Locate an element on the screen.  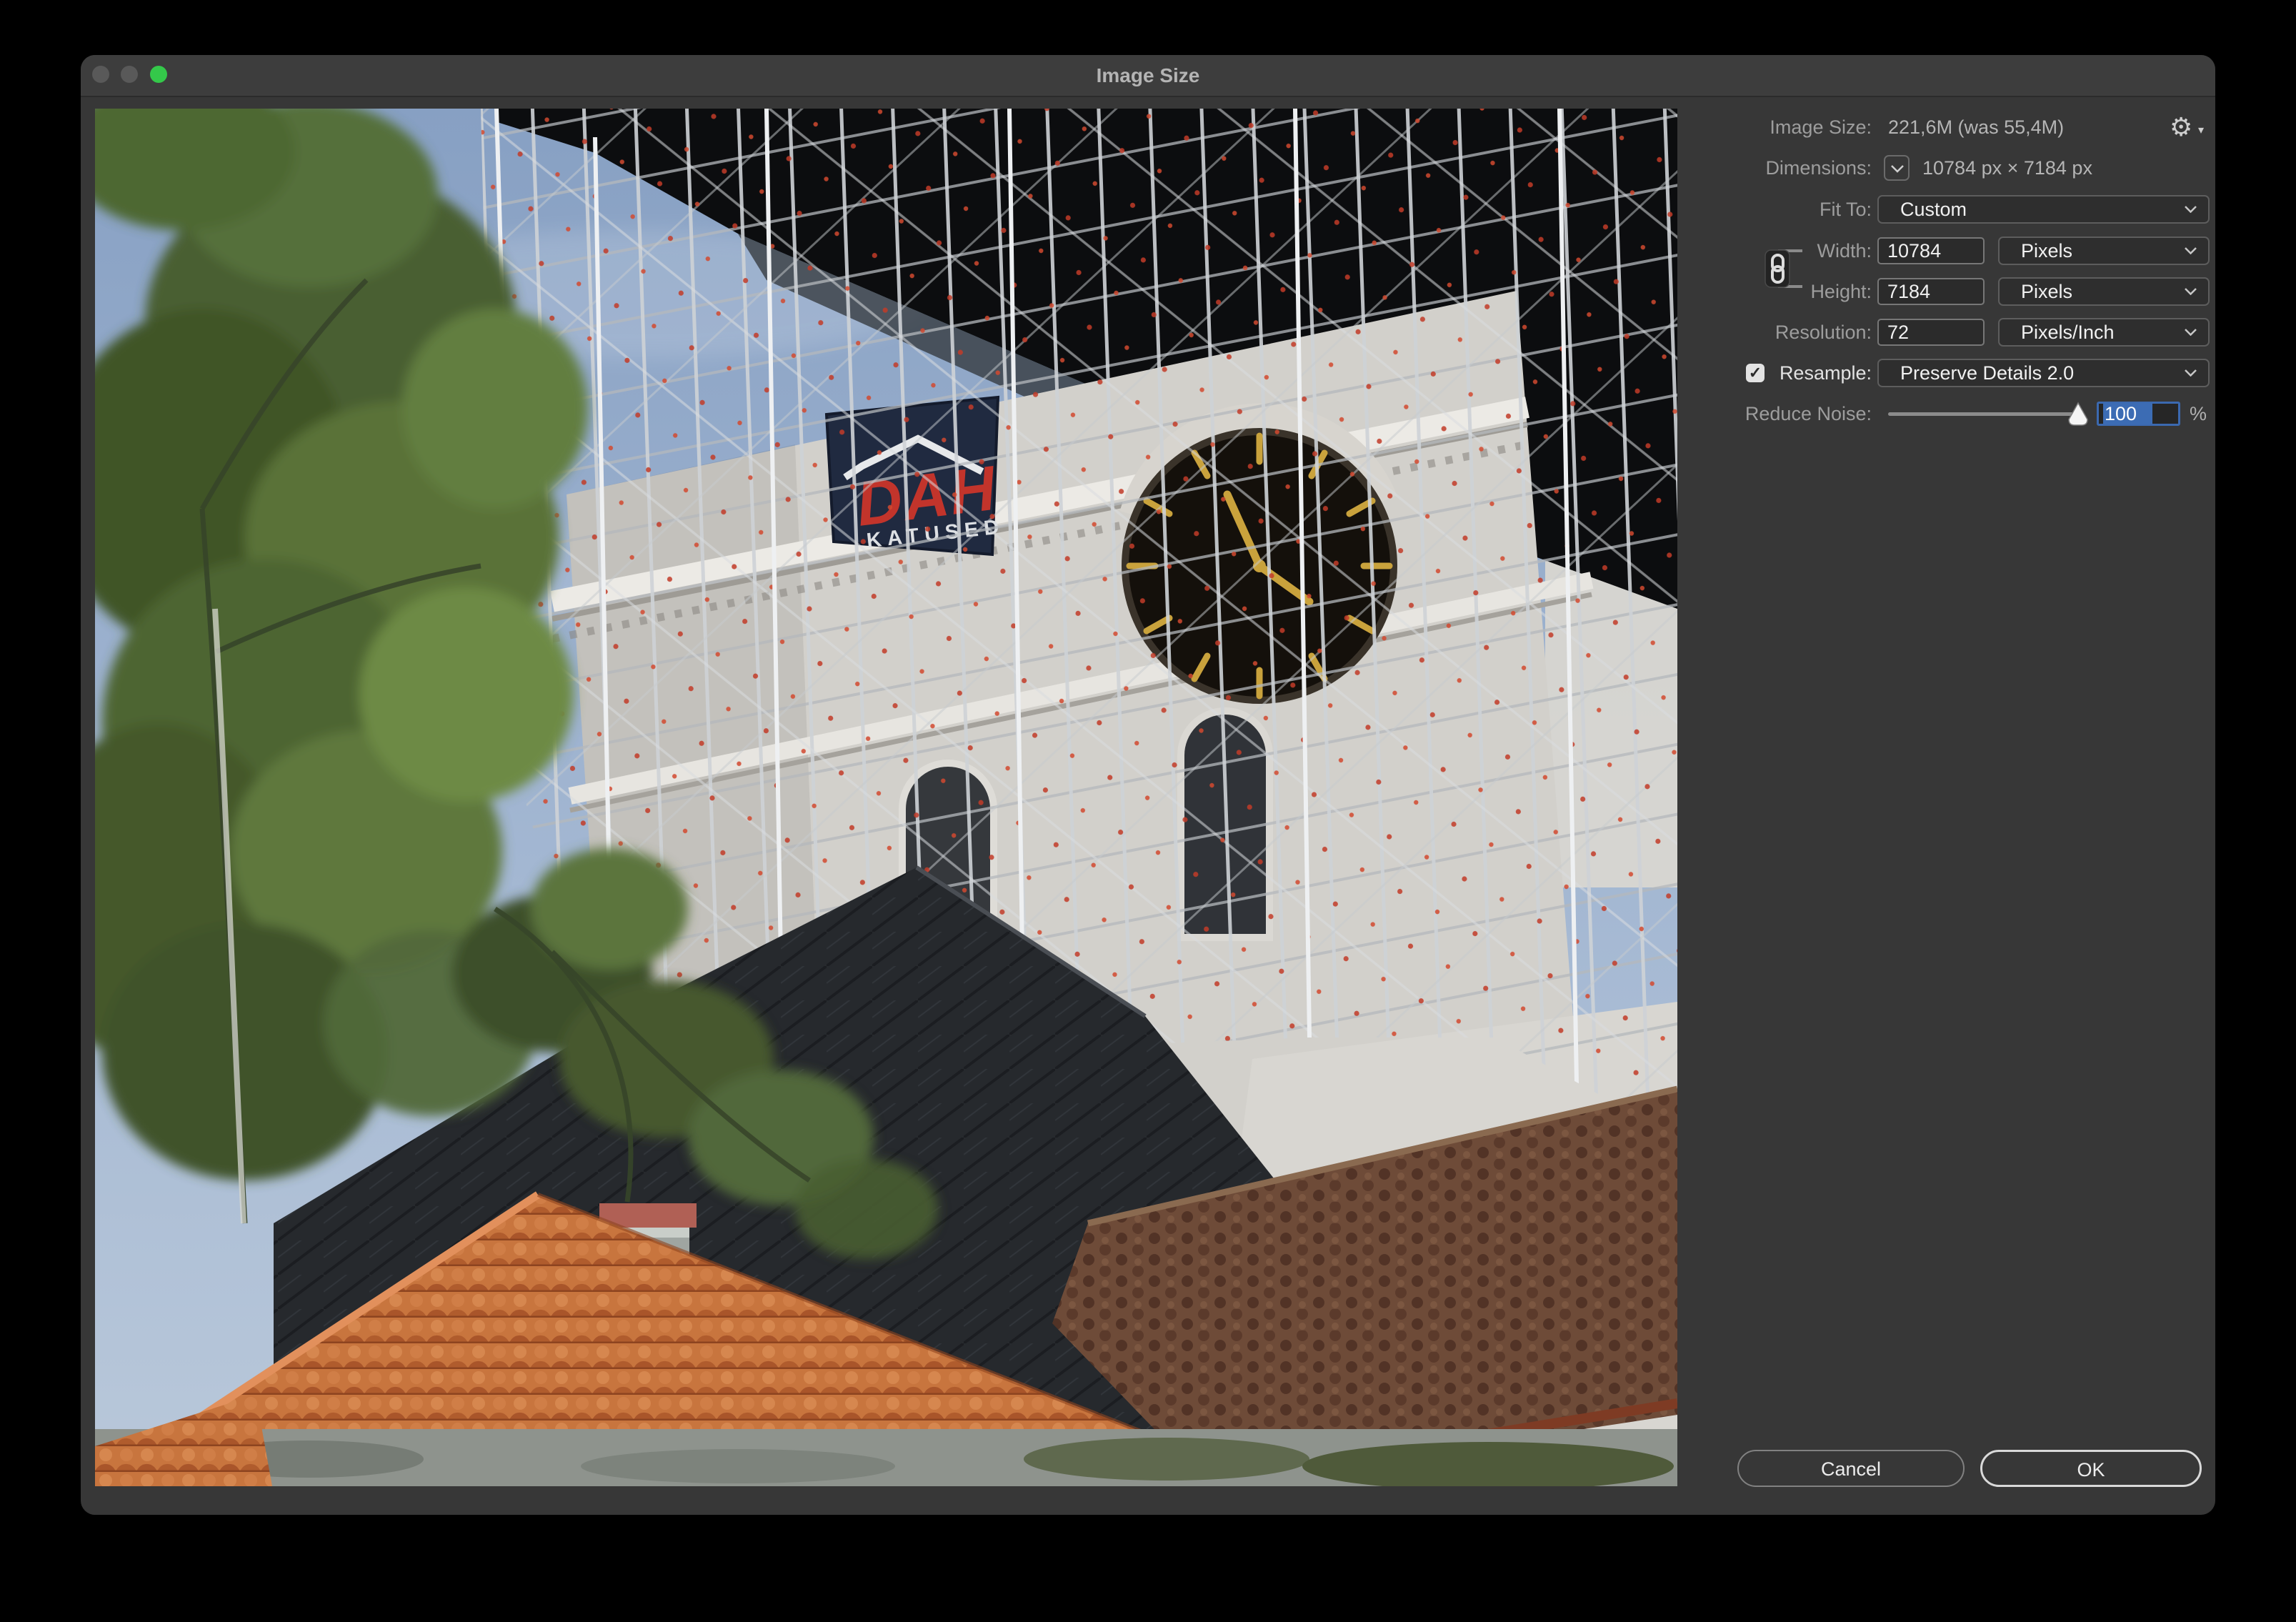
width-unit-selected: Pixels is located at coordinates (2047, 251).